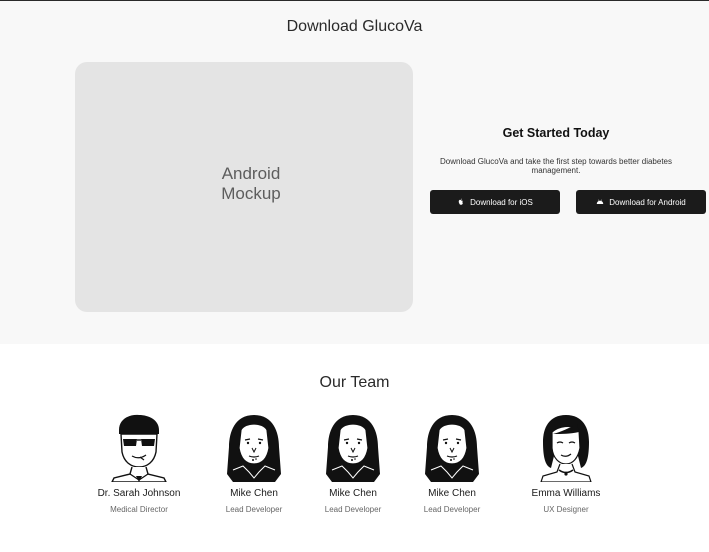  I want to click on download-ios-button: Download for iOS, so click(495, 202).